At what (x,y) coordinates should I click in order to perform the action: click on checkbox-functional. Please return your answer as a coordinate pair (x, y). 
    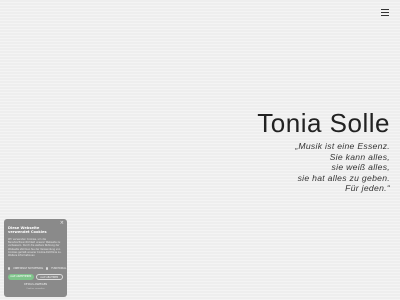
    Looking at the image, I should click on (47, 268).